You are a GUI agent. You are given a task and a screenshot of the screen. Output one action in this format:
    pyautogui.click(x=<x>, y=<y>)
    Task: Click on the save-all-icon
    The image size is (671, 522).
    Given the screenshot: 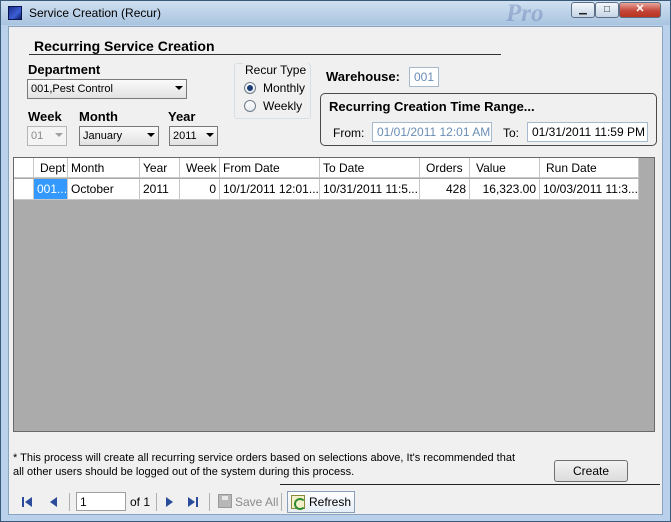 What is the action you would take?
    pyautogui.click(x=225, y=501)
    